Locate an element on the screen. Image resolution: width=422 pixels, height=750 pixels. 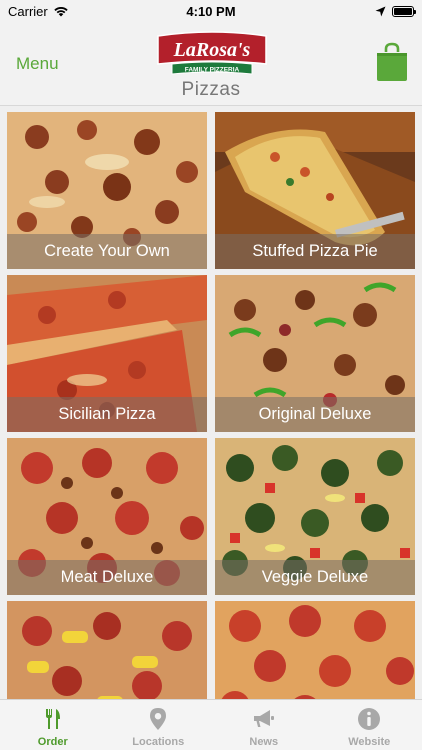
page-title: Pizzas is located at coordinates (211, 89).